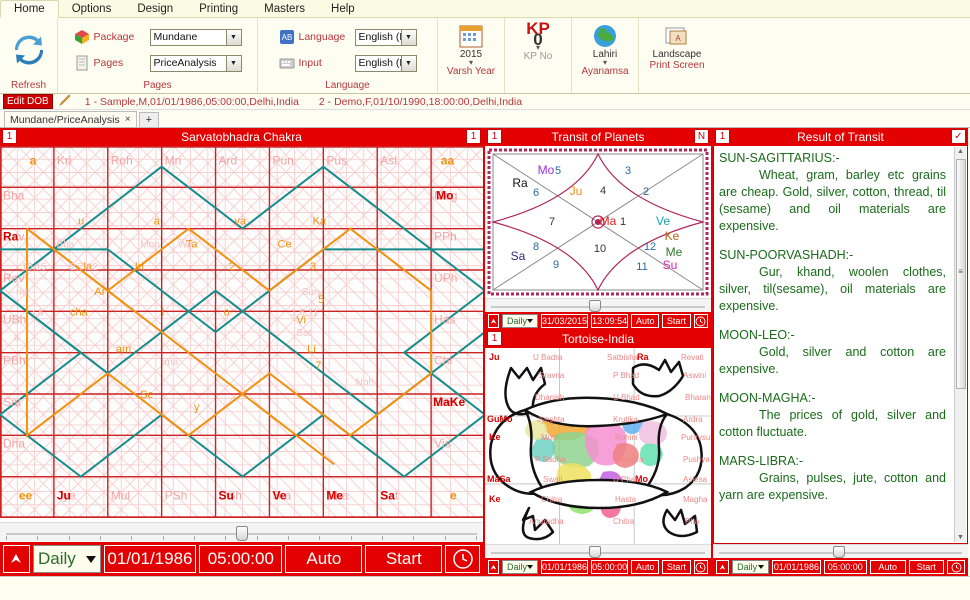 The image size is (970, 600). I want to click on result-panel-badge: 1, so click(722, 136).